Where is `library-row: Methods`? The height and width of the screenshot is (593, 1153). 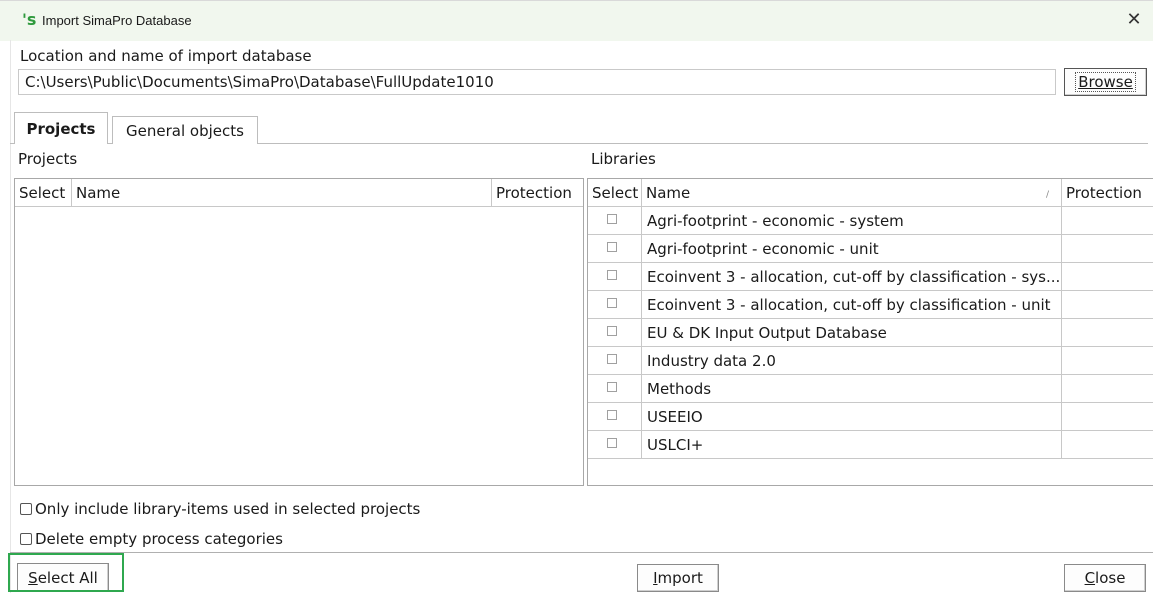
library-row: Methods is located at coordinates (870, 389).